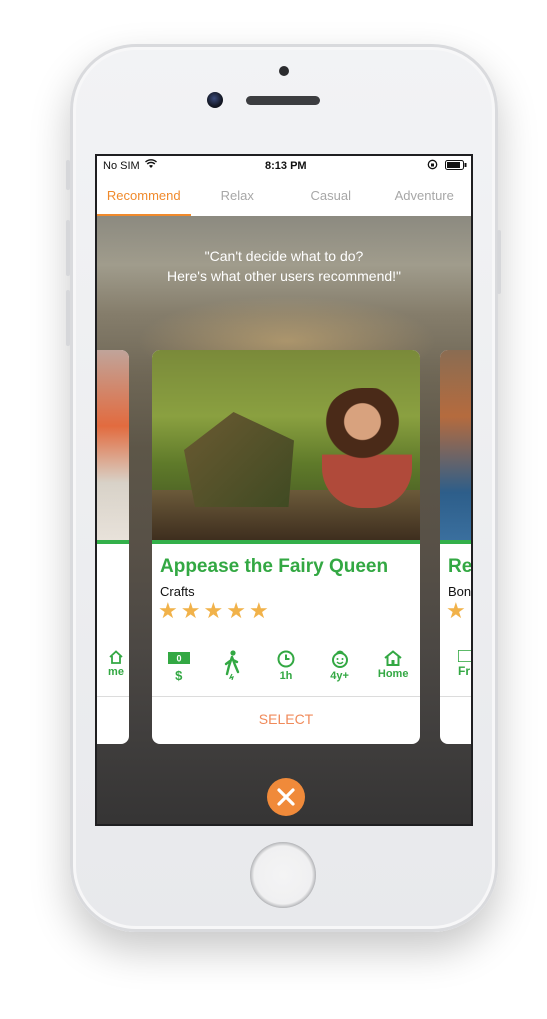  I want to click on fairy-house-image, so click(239, 459).